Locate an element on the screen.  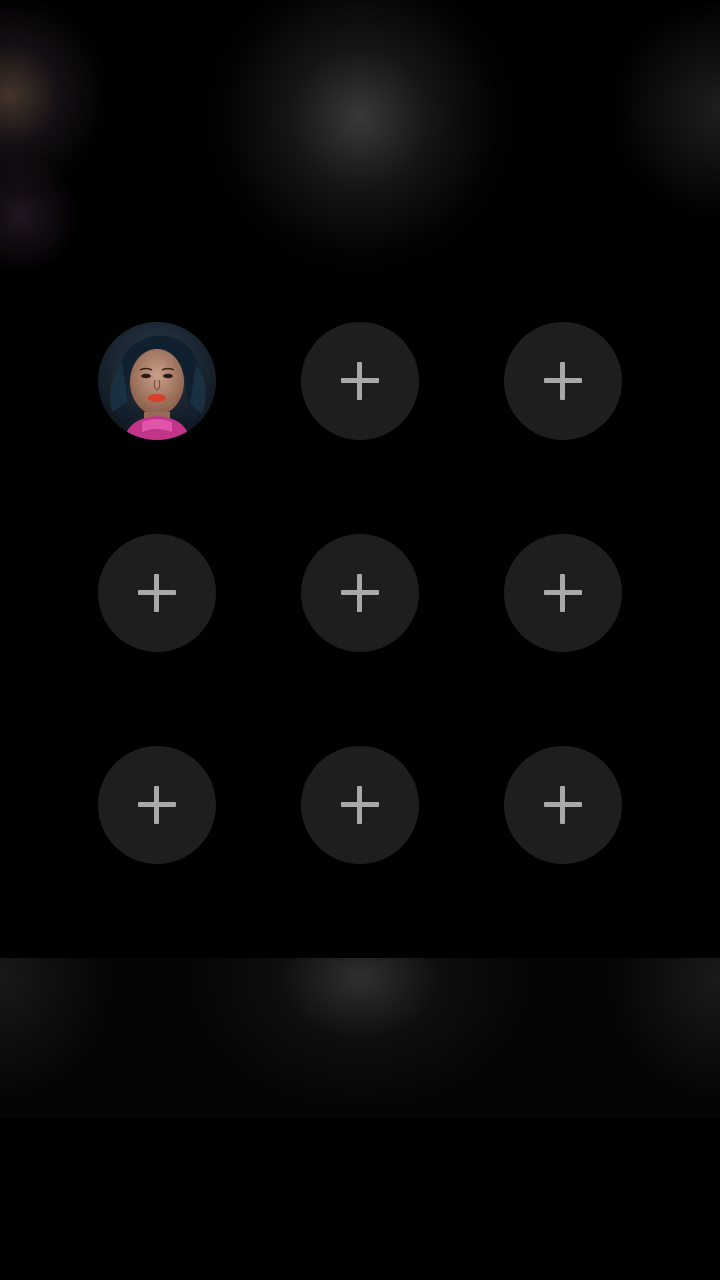
blurred-backdrop-bottom is located at coordinates (360, 1038).